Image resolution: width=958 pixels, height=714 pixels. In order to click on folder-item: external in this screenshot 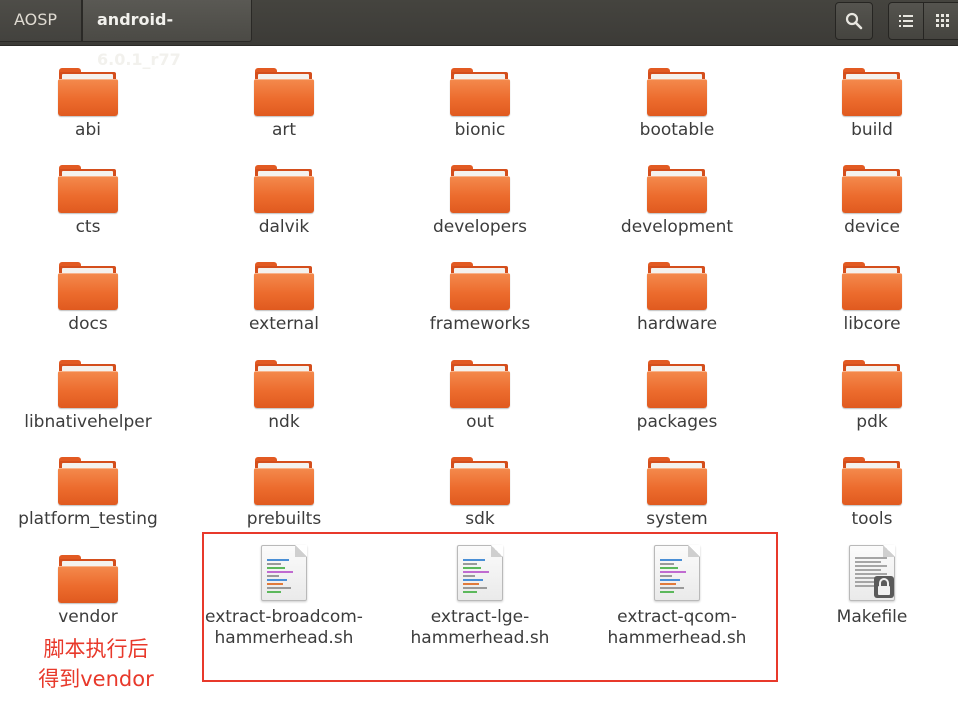, I will do `click(284, 302)`.